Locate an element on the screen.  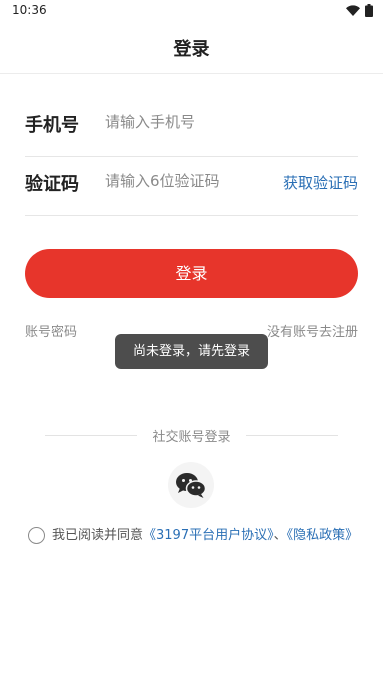
login-button: 登录 is located at coordinates (191, 273).